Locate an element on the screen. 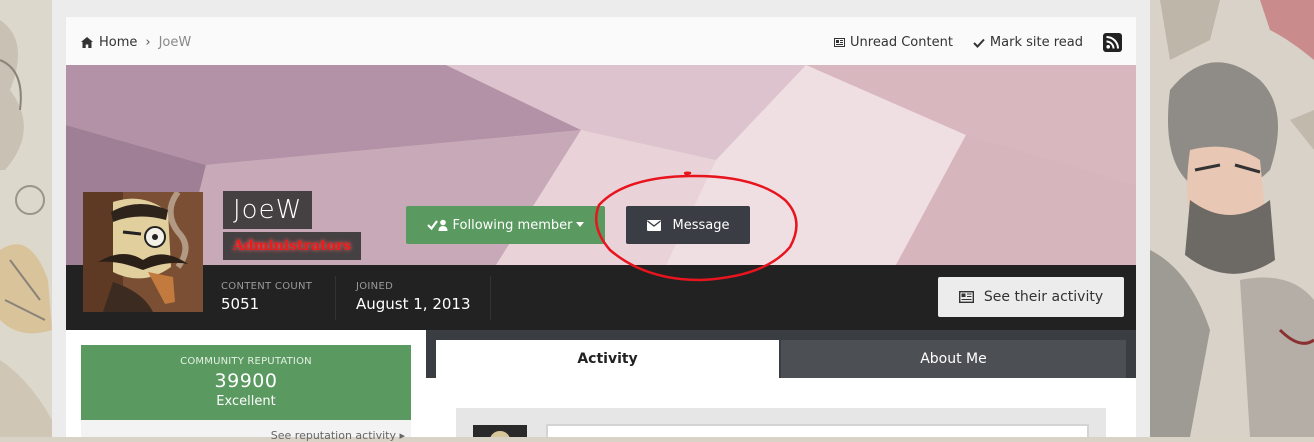 This screenshot has height=442, width=1314. breadcrumb: Home › JoeW is located at coordinates (136, 42).